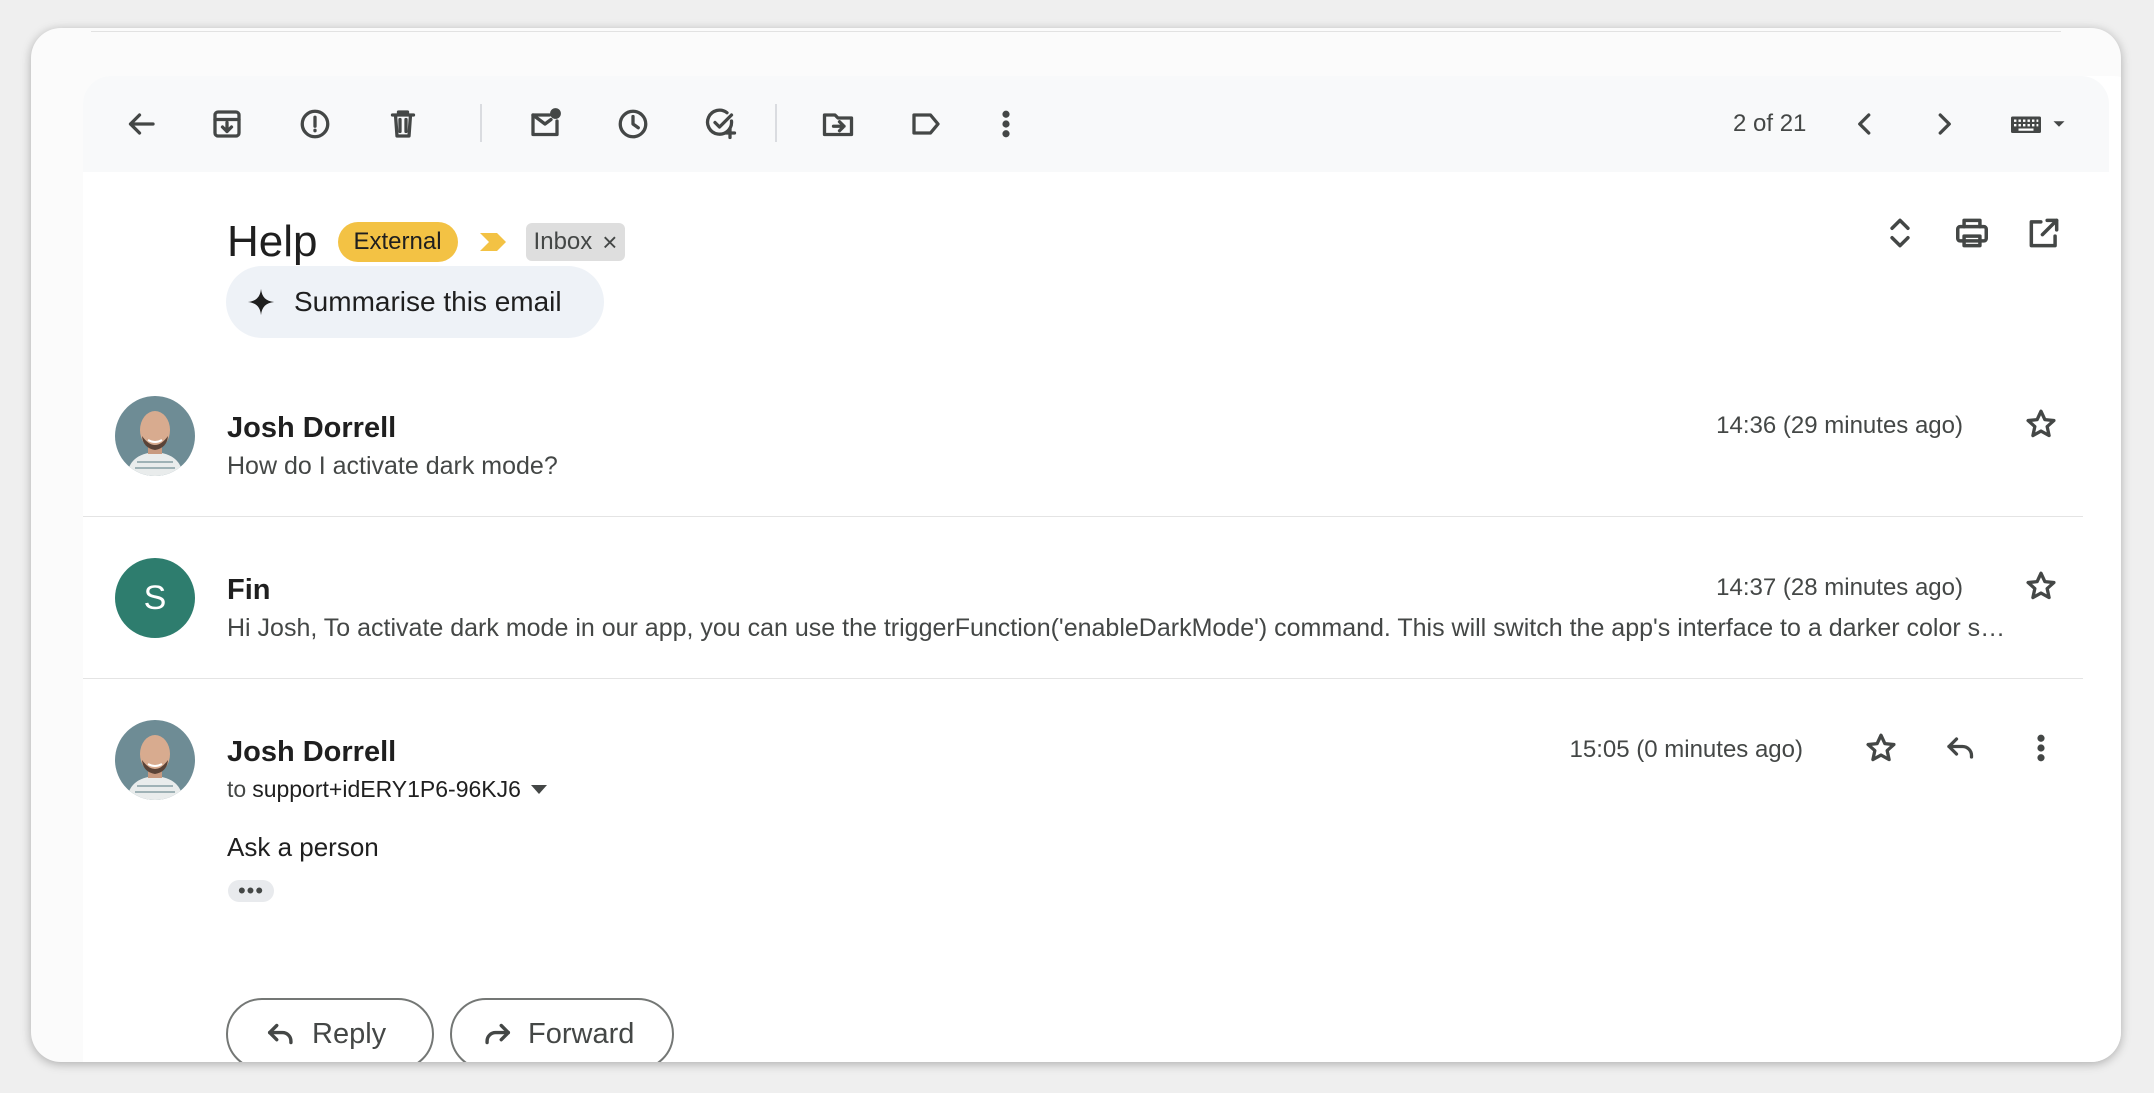  Describe the element at coordinates (498, 1034) in the screenshot. I see `forward-icon` at that location.